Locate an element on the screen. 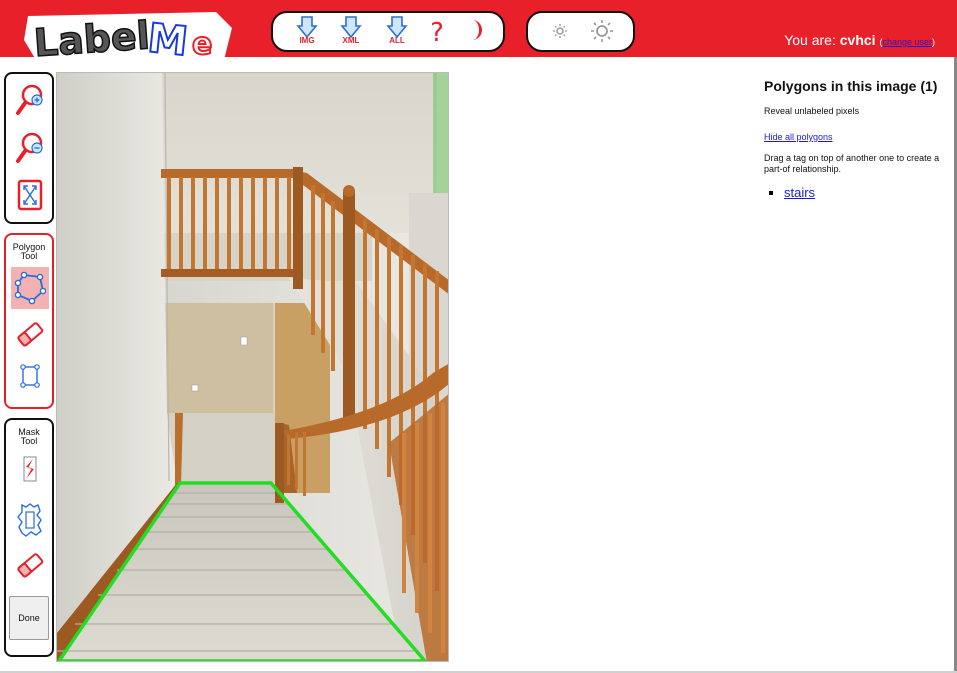  polygon-toolbar: Polygon Tool is located at coordinates (29, 321).